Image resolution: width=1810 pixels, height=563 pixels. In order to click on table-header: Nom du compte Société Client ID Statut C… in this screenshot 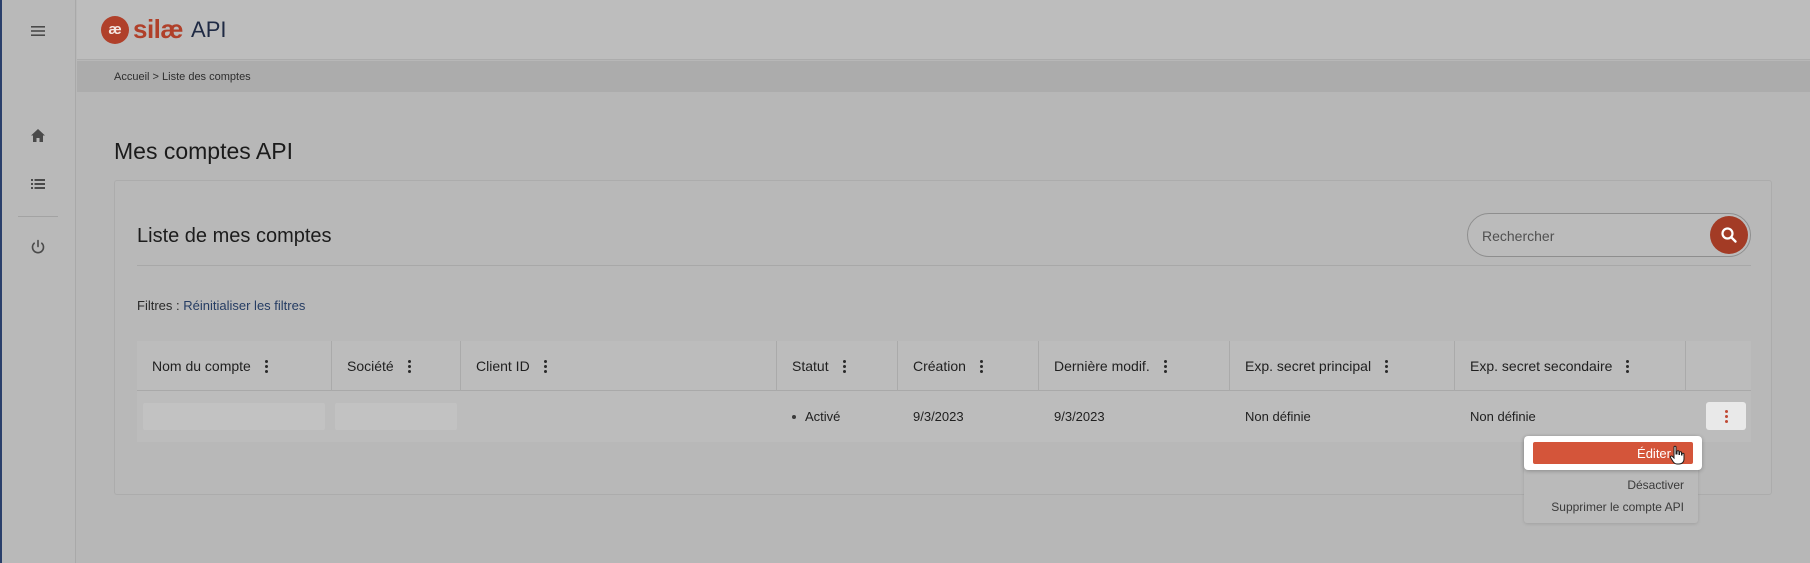, I will do `click(944, 366)`.